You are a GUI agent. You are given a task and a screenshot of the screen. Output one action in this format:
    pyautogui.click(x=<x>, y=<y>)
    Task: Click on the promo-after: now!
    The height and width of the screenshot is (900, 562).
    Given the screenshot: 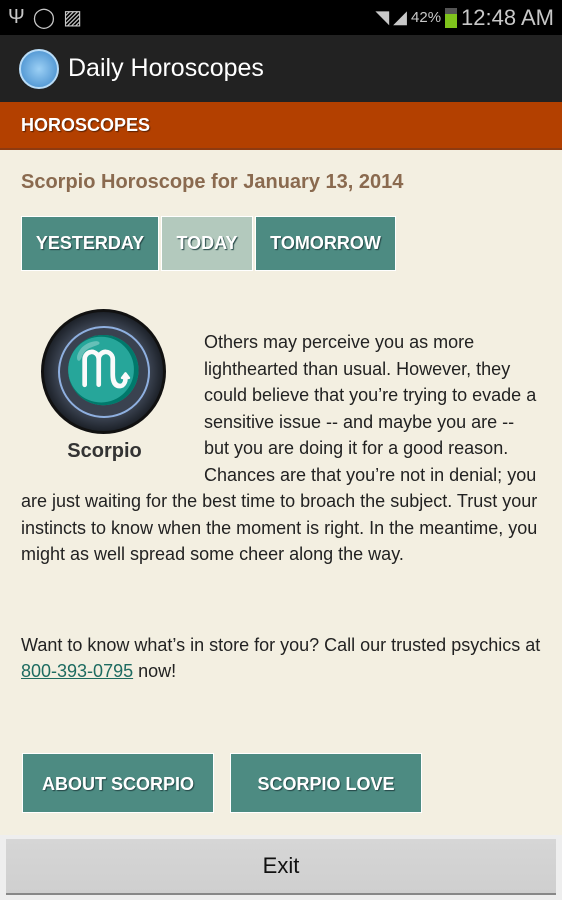 What is the action you would take?
    pyautogui.click(x=155, y=671)
    